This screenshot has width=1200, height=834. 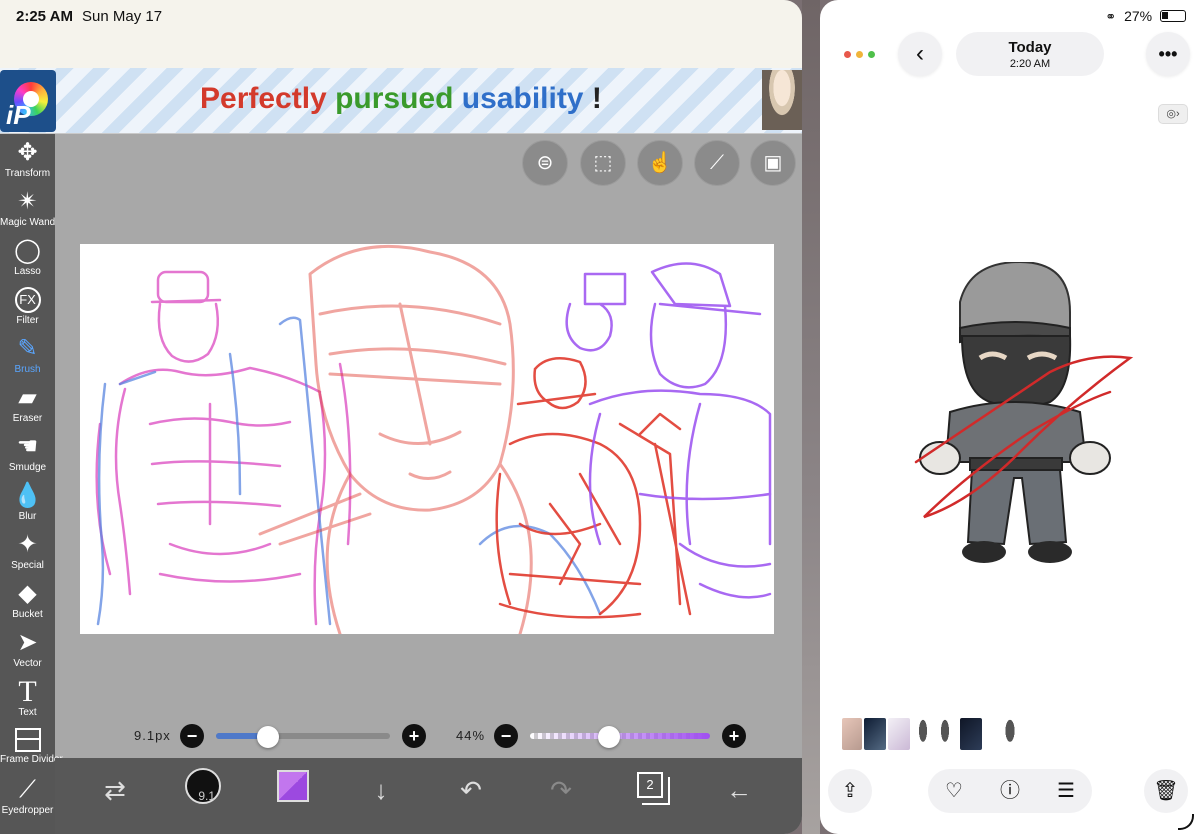 I want to click on ad-word-1: Perfectly, so click(x=263, y=98).